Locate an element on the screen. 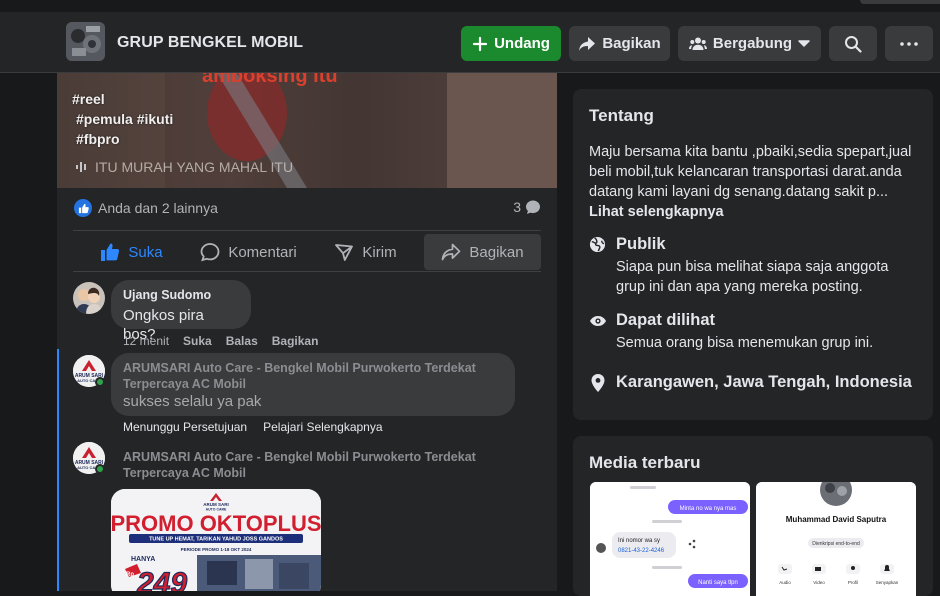 The image size is (940, 596). media-title: Media terbaru is located at coordinates (645, 462).